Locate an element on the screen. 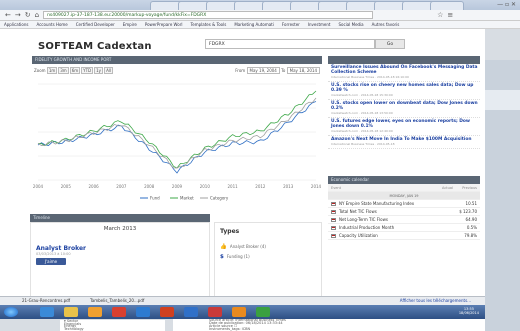  bg-sidebar-item: Technology is located at coordinates (112, 329).